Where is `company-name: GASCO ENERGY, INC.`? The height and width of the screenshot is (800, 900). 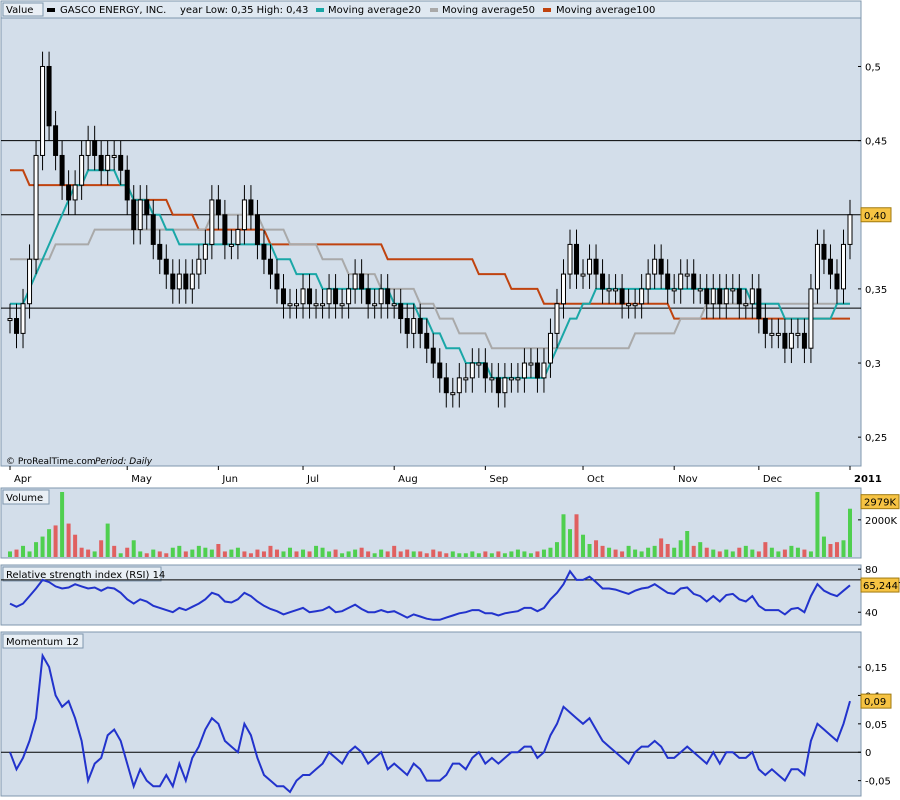
company-name: GASCO ENERGY, INC. is located at coordinates (113, 10).